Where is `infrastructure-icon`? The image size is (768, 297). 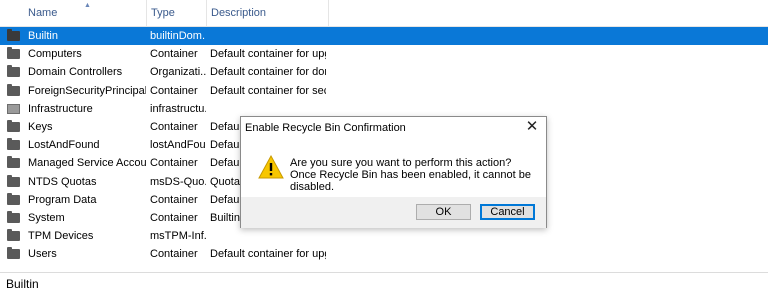
infrastructure-icon is located at coordinates (13, 108).